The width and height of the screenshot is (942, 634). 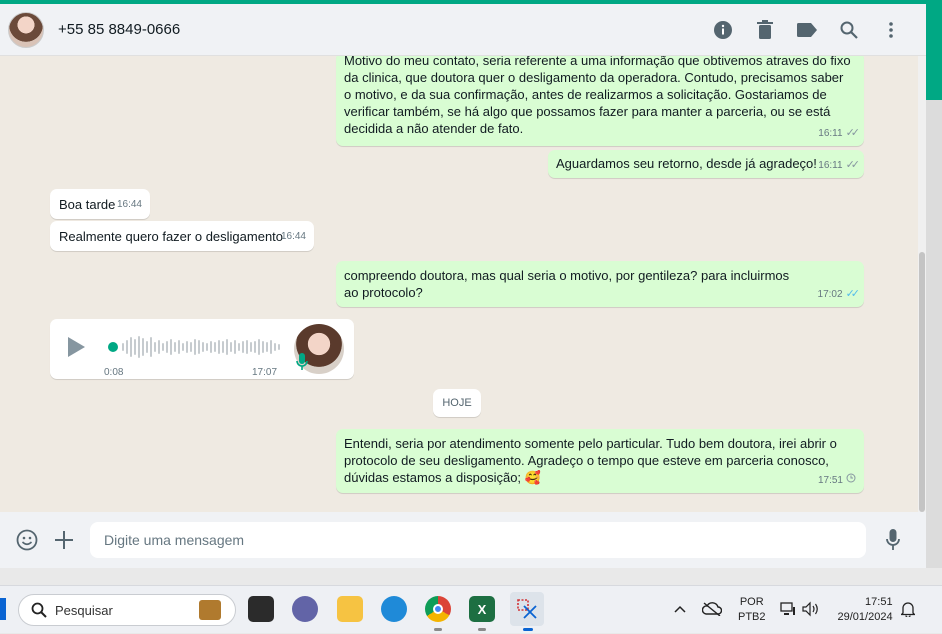 What do you see at coordinates (114, 372) in the screenshot?
I see `audio-duration: 0:08` at bounding box center [114, 372].